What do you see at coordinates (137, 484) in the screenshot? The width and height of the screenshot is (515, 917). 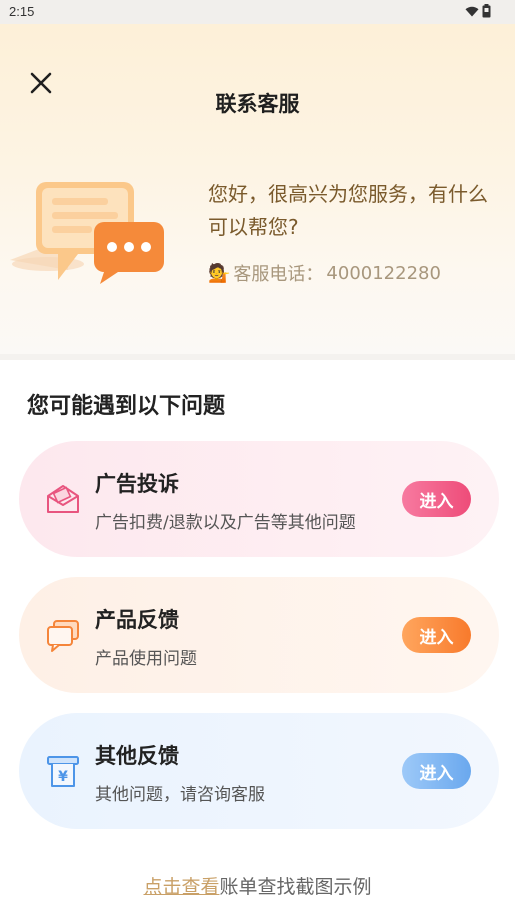 I see `card-title: 广告投诉` at bounding box center [137, 484].